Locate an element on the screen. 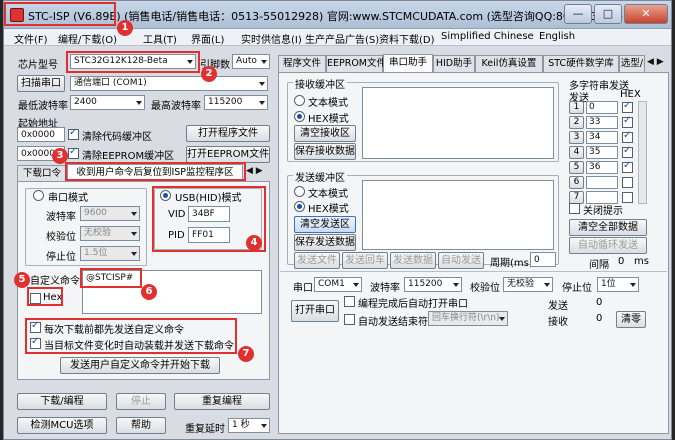 The height and width of the screenshot is (440, 675). menu-file: 文件(F) is located at coordinates (31, 38).